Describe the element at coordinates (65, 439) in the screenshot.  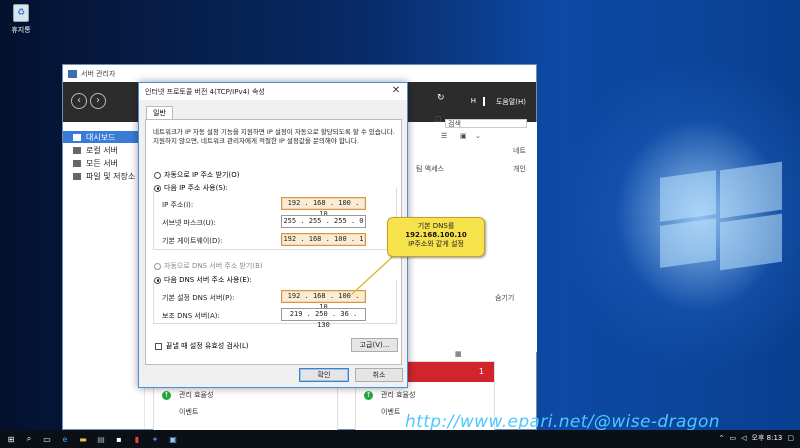
I see `internet-explorer-icon: e` at that location.